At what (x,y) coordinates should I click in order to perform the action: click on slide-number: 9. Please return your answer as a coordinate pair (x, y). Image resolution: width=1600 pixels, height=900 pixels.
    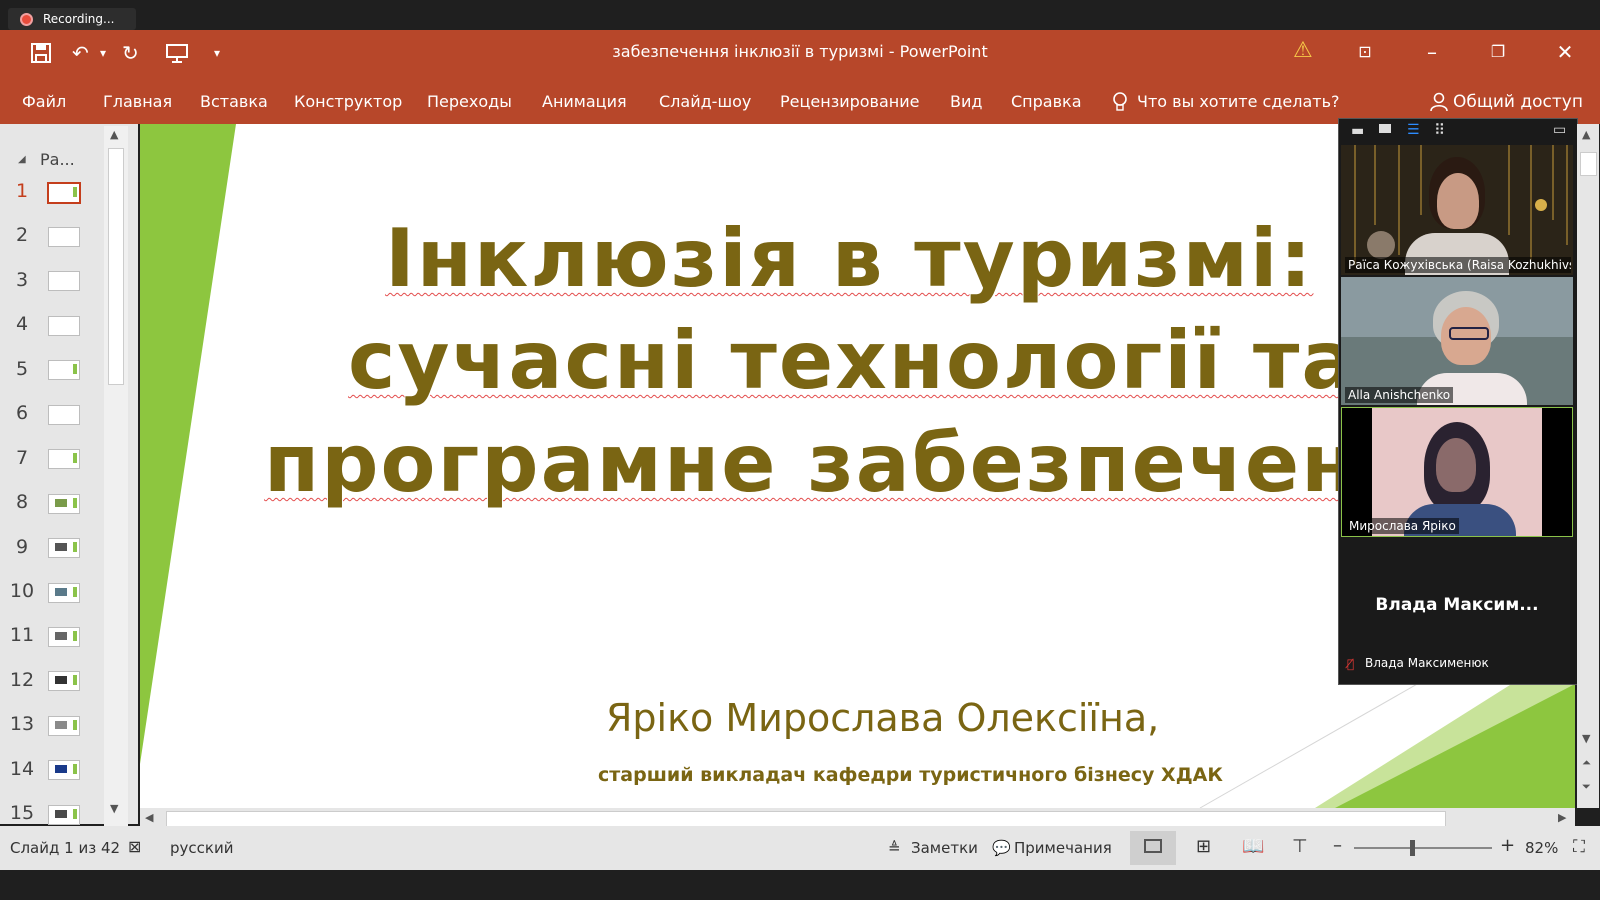
    Looking at the image, I should click on (22, 547).